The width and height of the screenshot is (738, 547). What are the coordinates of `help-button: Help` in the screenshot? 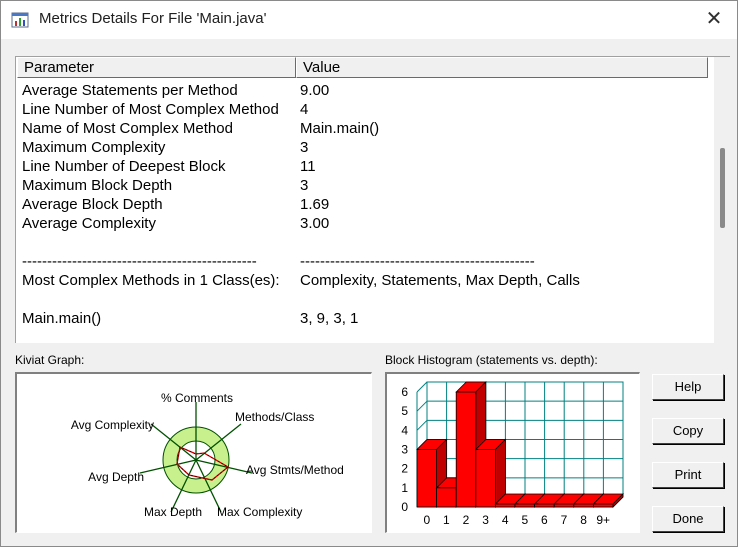 It's located at (688, 387).